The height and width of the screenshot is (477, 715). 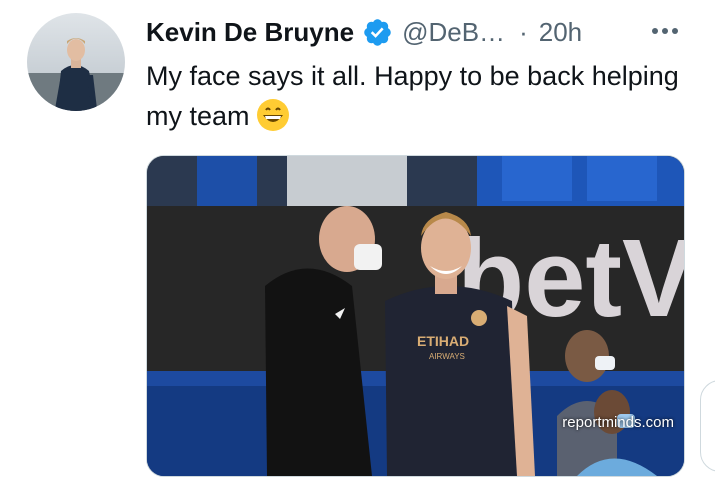 What do you see at coordinates (273, 120) in the screenshot?
I see `grinning-face-emoji-icon` at bounding box center [273, 120].